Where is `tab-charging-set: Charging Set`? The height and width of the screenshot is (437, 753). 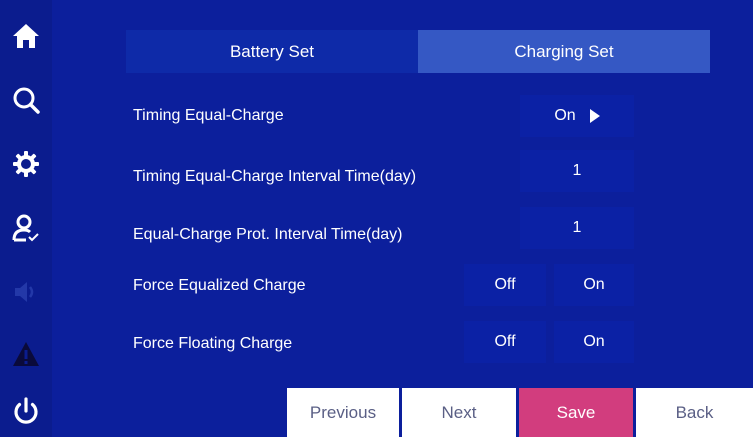
tab-charging-set: Charging Set is located at coordinates (564, 51).